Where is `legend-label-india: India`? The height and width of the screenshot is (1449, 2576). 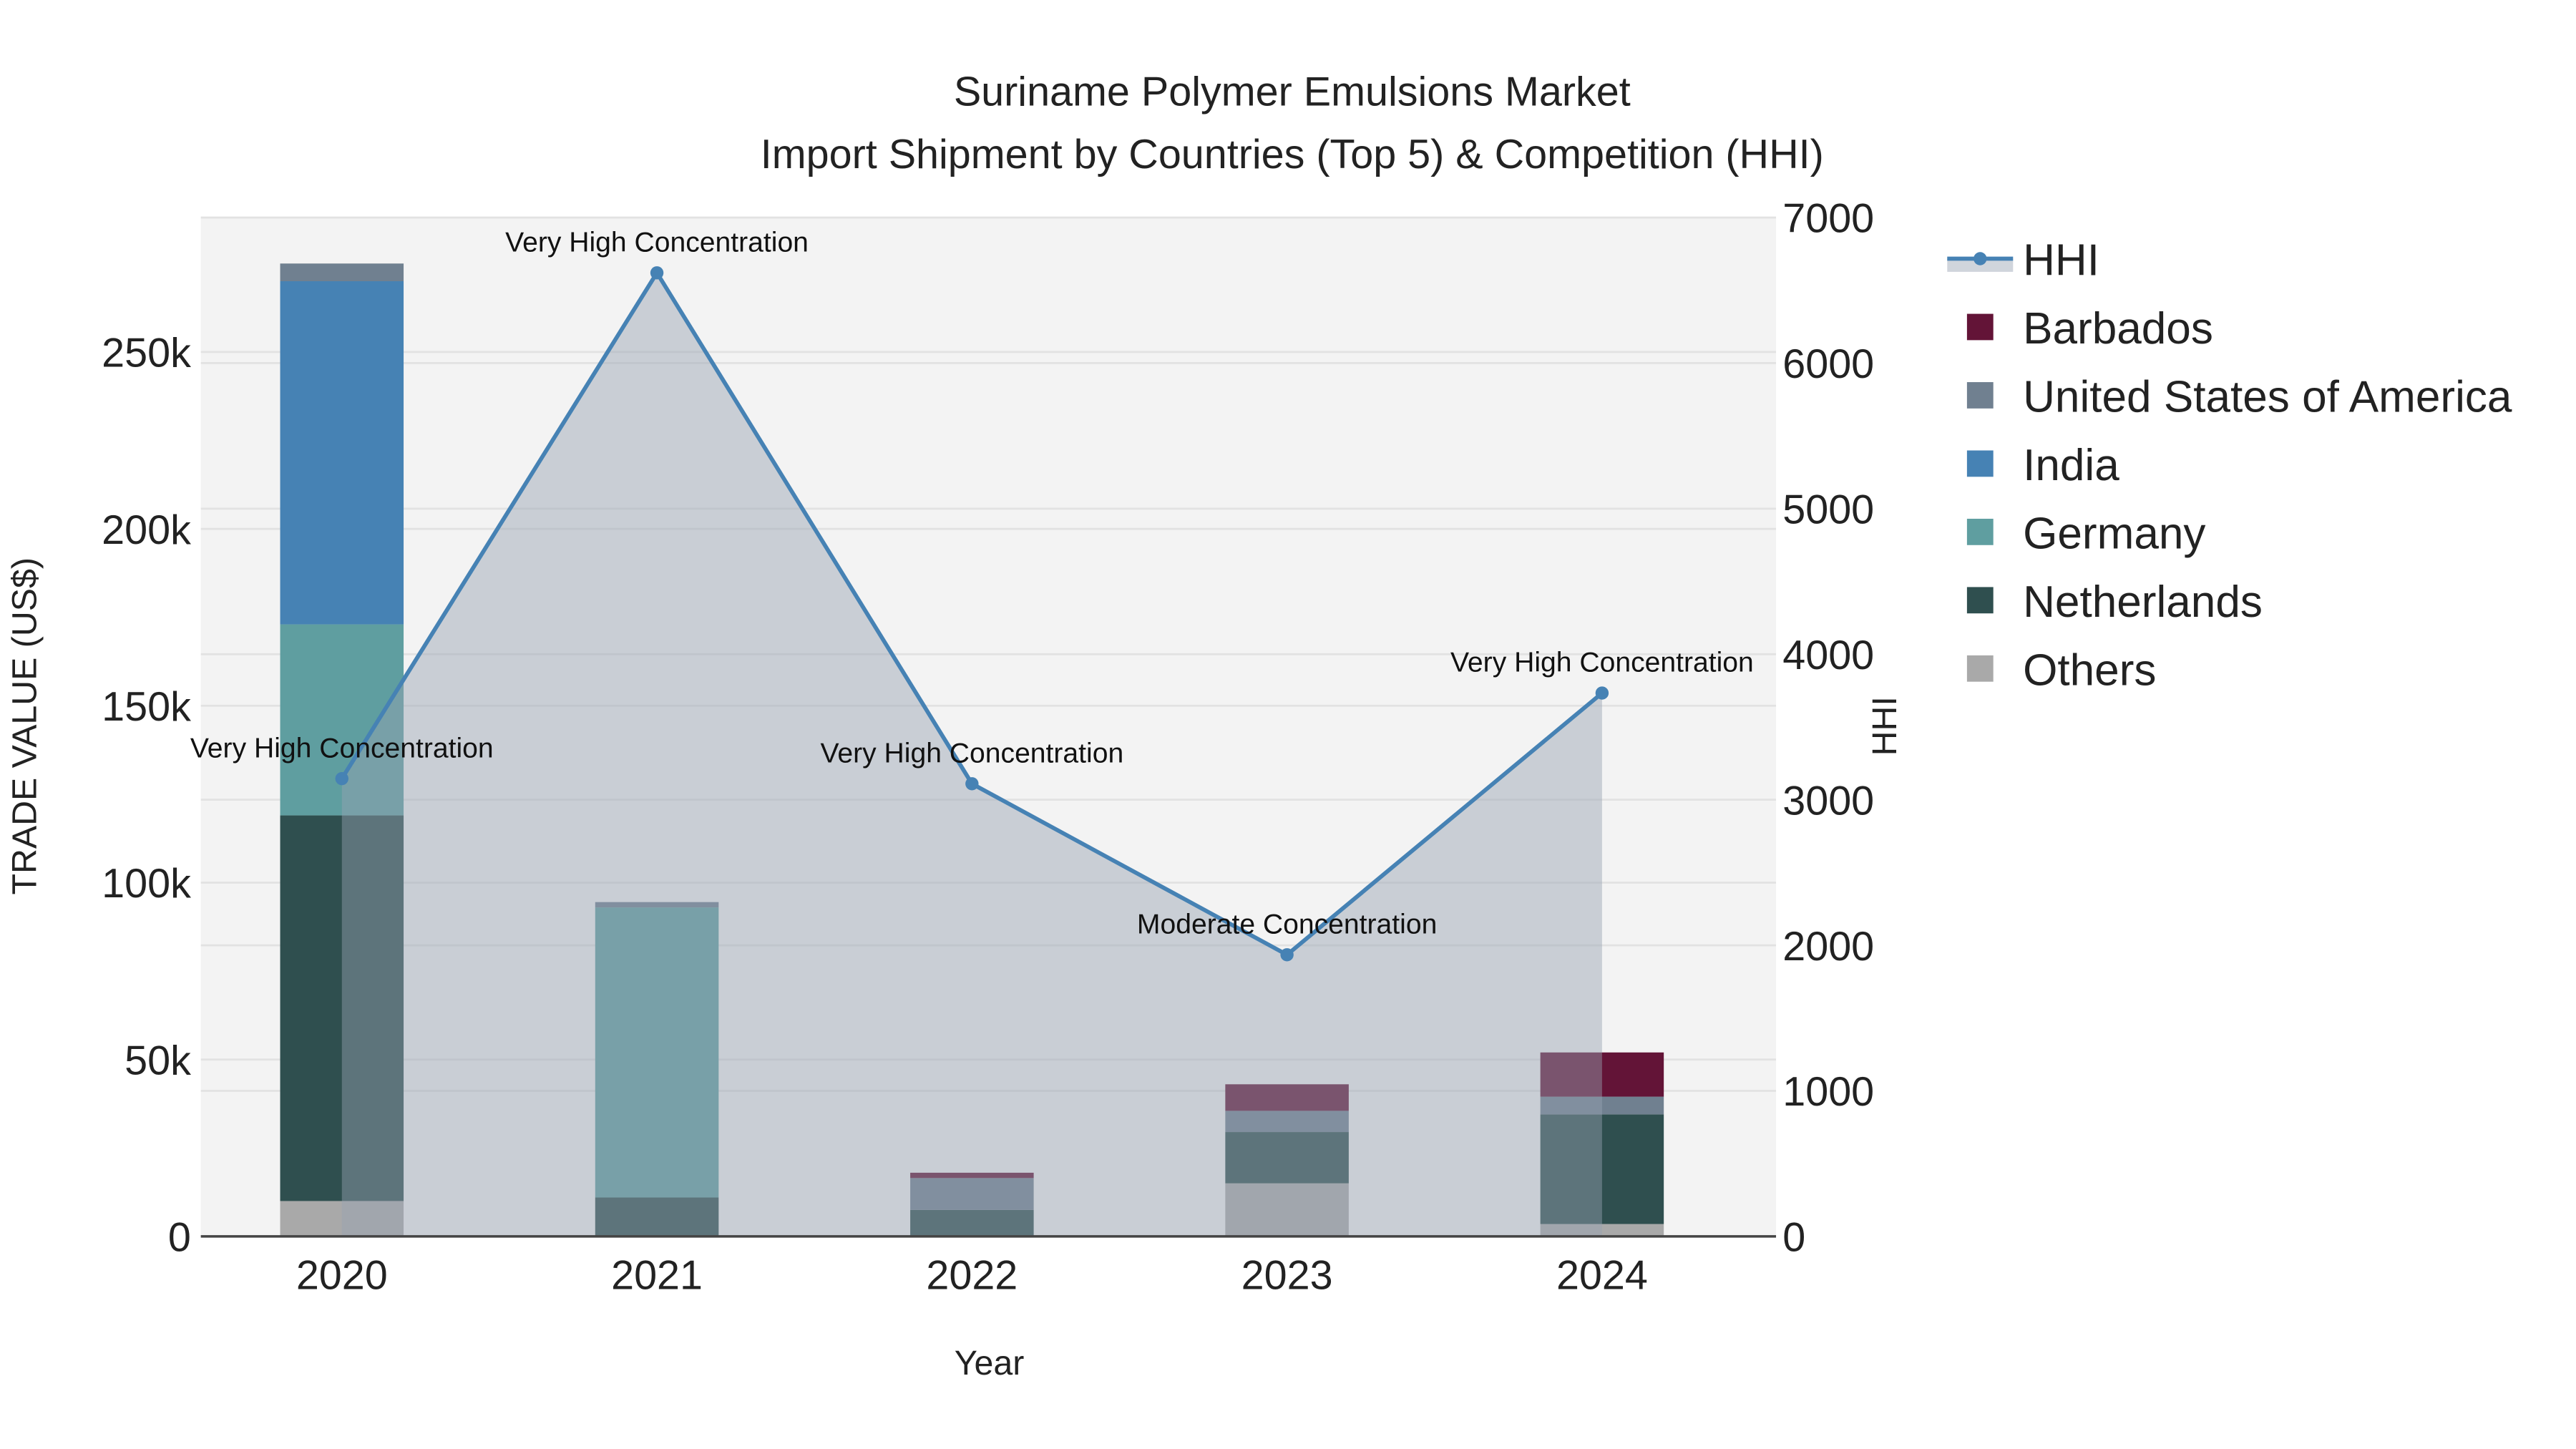
legend-label-india: India is located at coordinates (2071, 465).